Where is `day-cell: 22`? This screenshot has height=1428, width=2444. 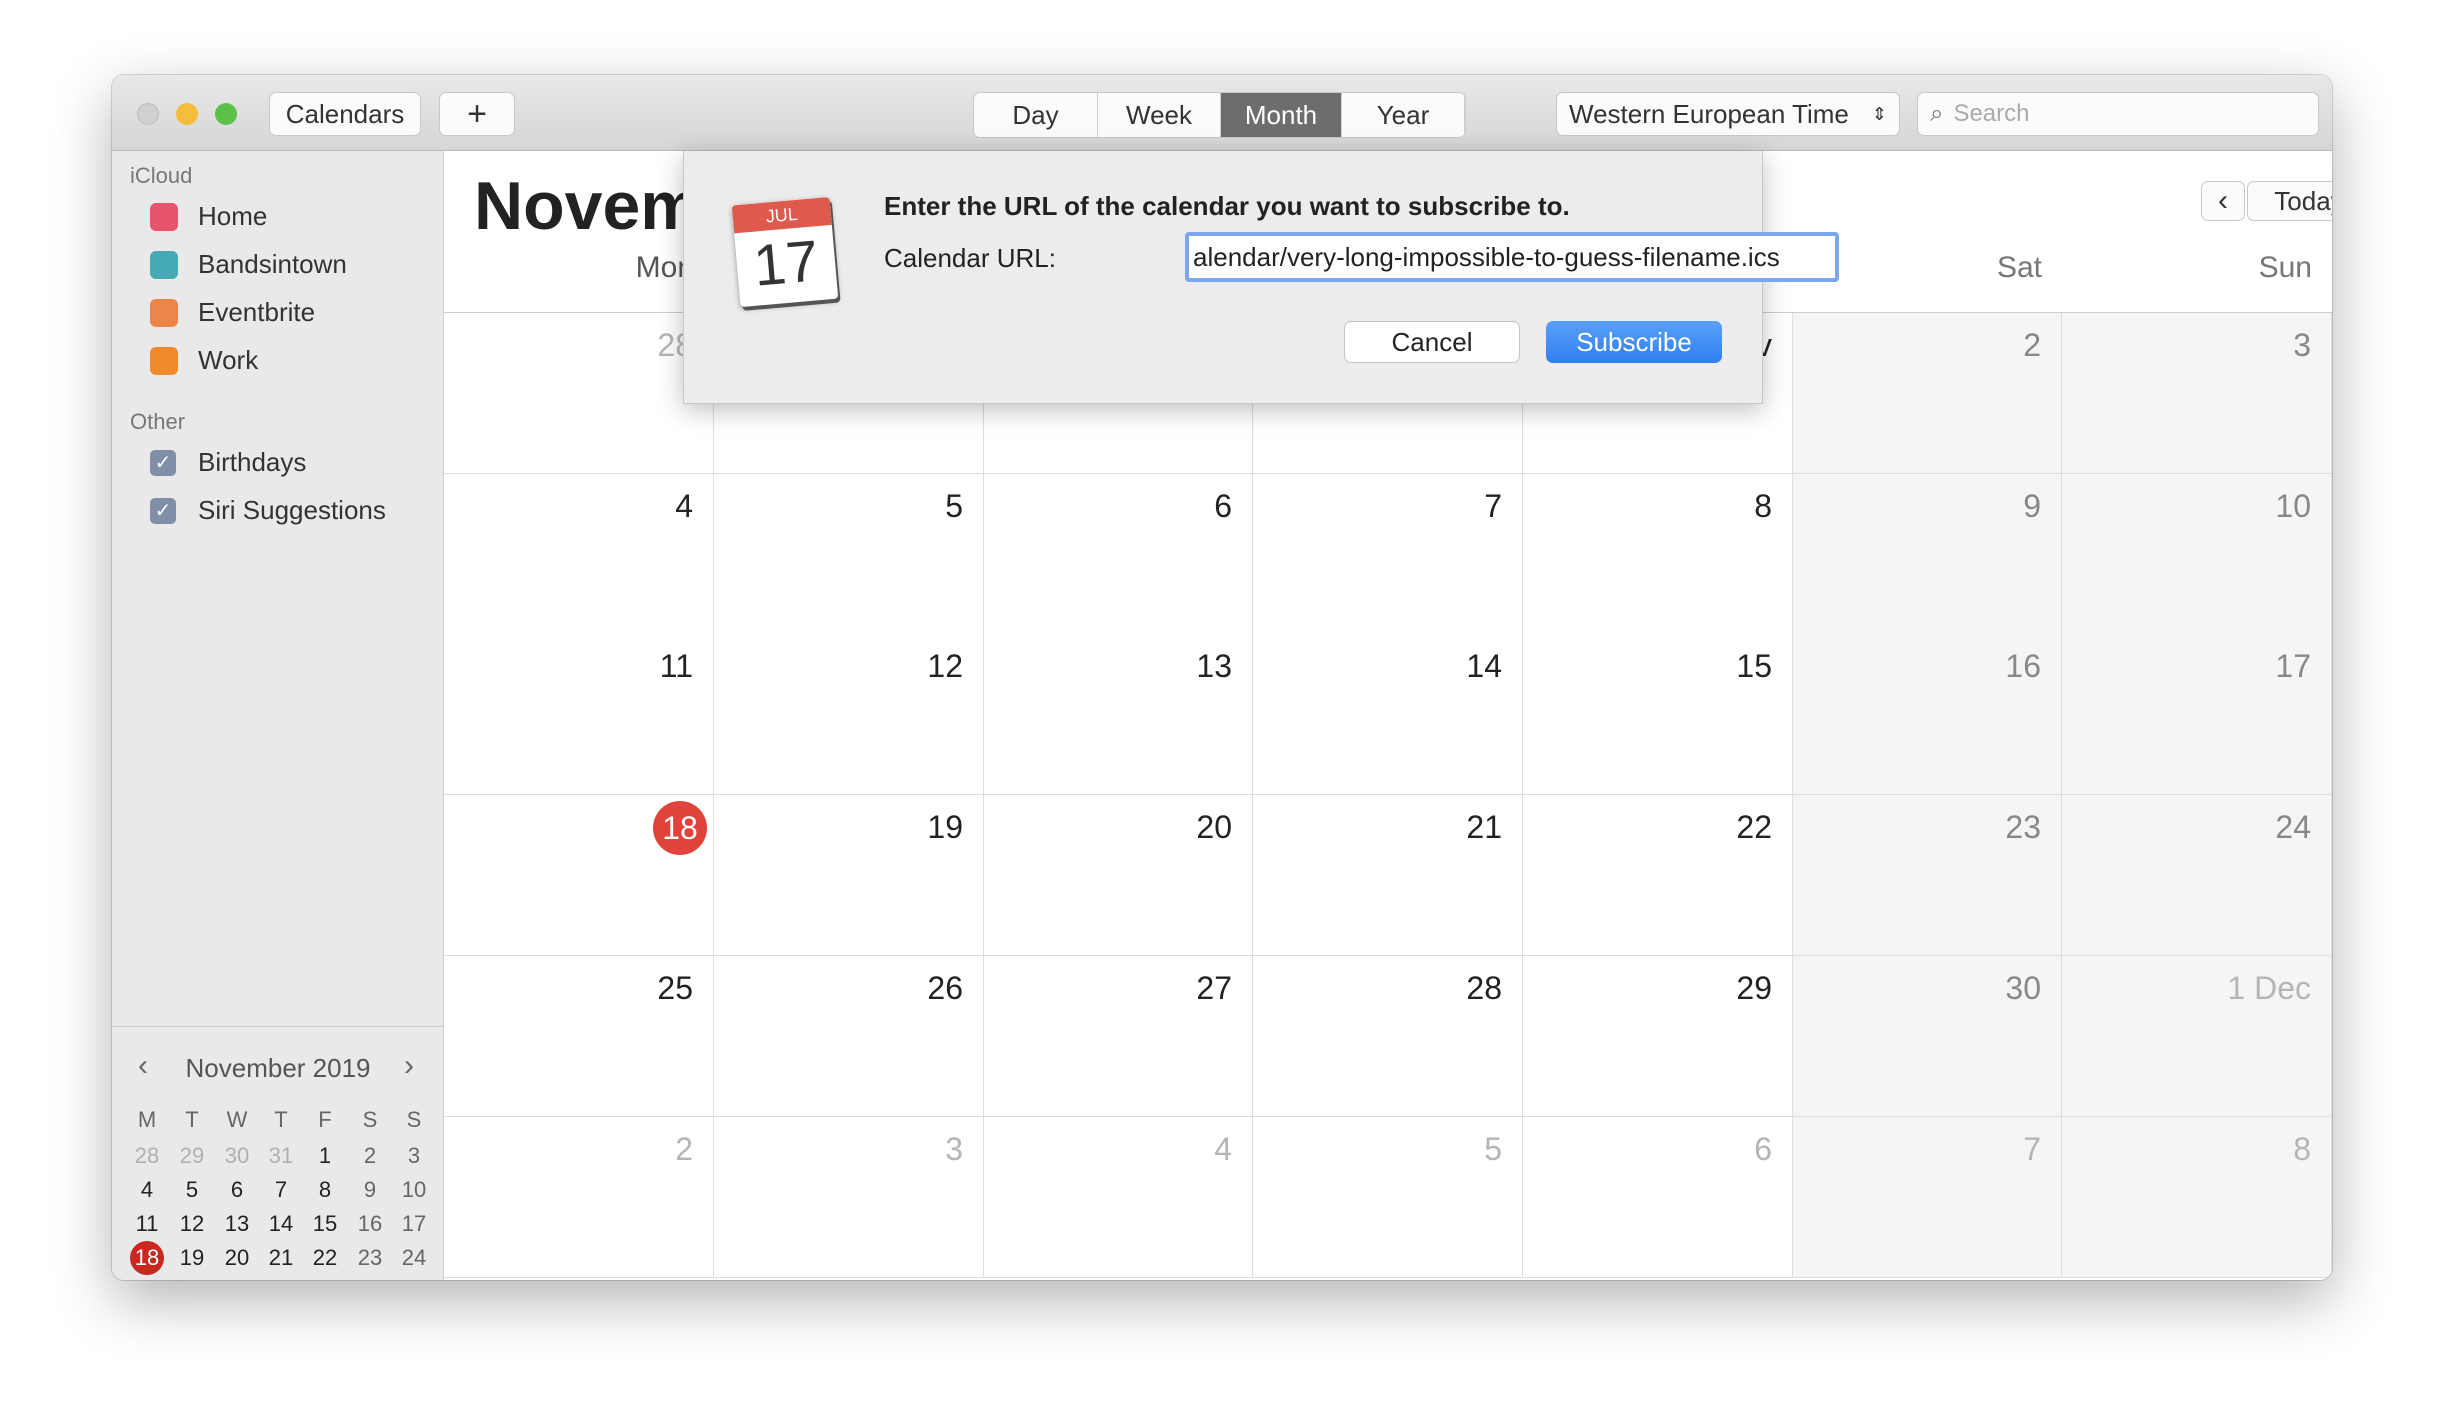 day-cell: 22 is located at coordinates (1658, 875).